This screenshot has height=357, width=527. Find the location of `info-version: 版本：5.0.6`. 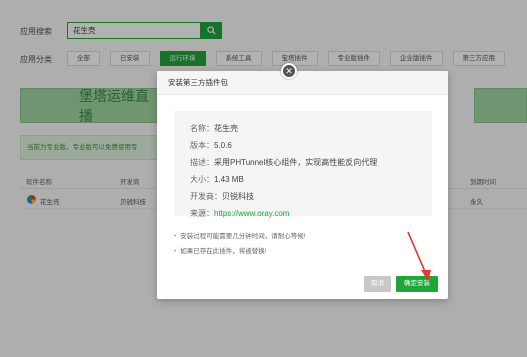

info-version: 版本：5.0.6 is located at coordinates (211, 145).